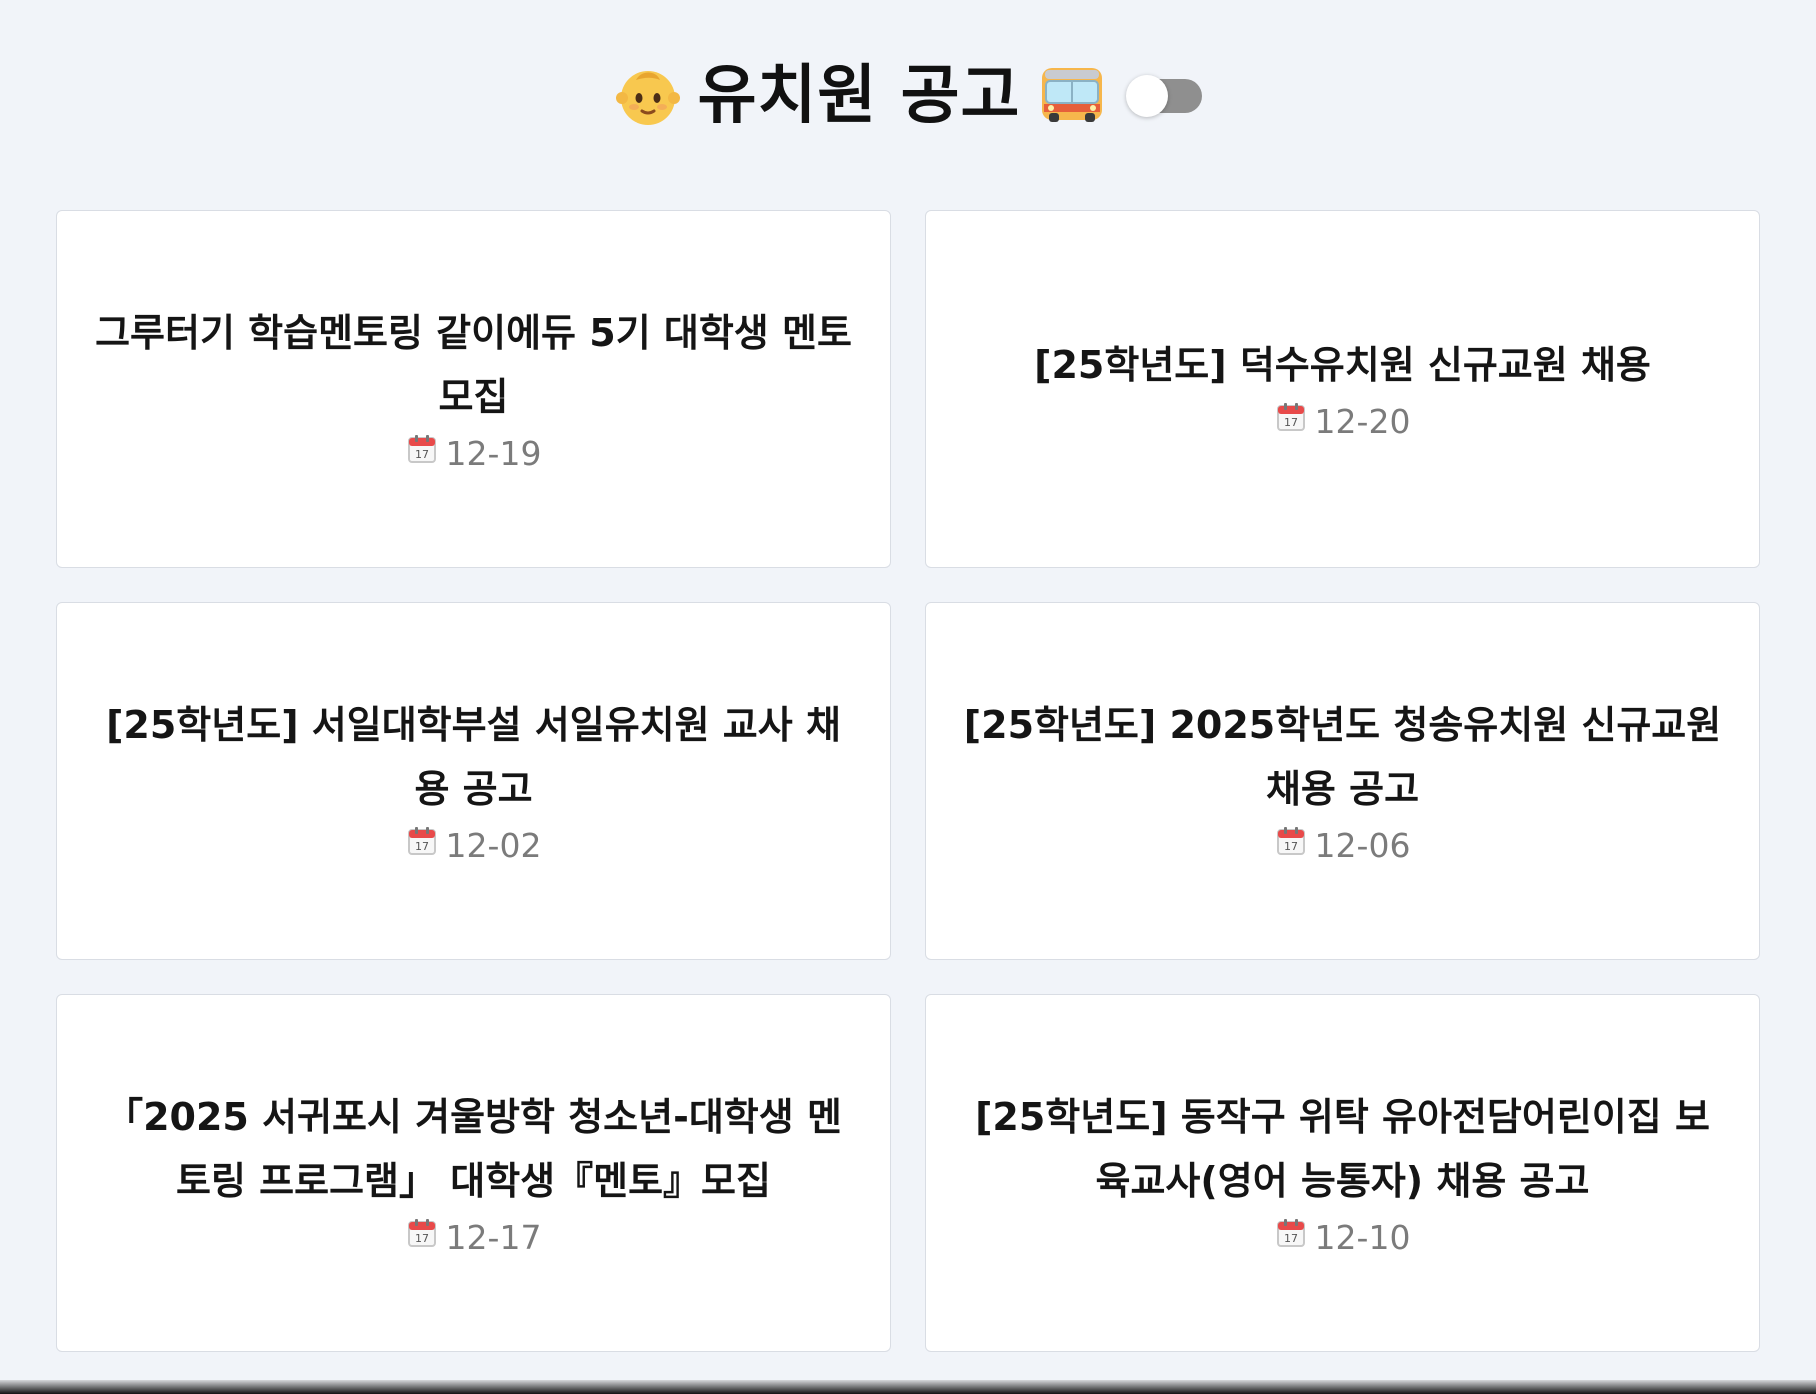 Image resolution: width=1816 pixels, height=1394 pixels. I want to click on theme-toggle, so click(1164, 96).